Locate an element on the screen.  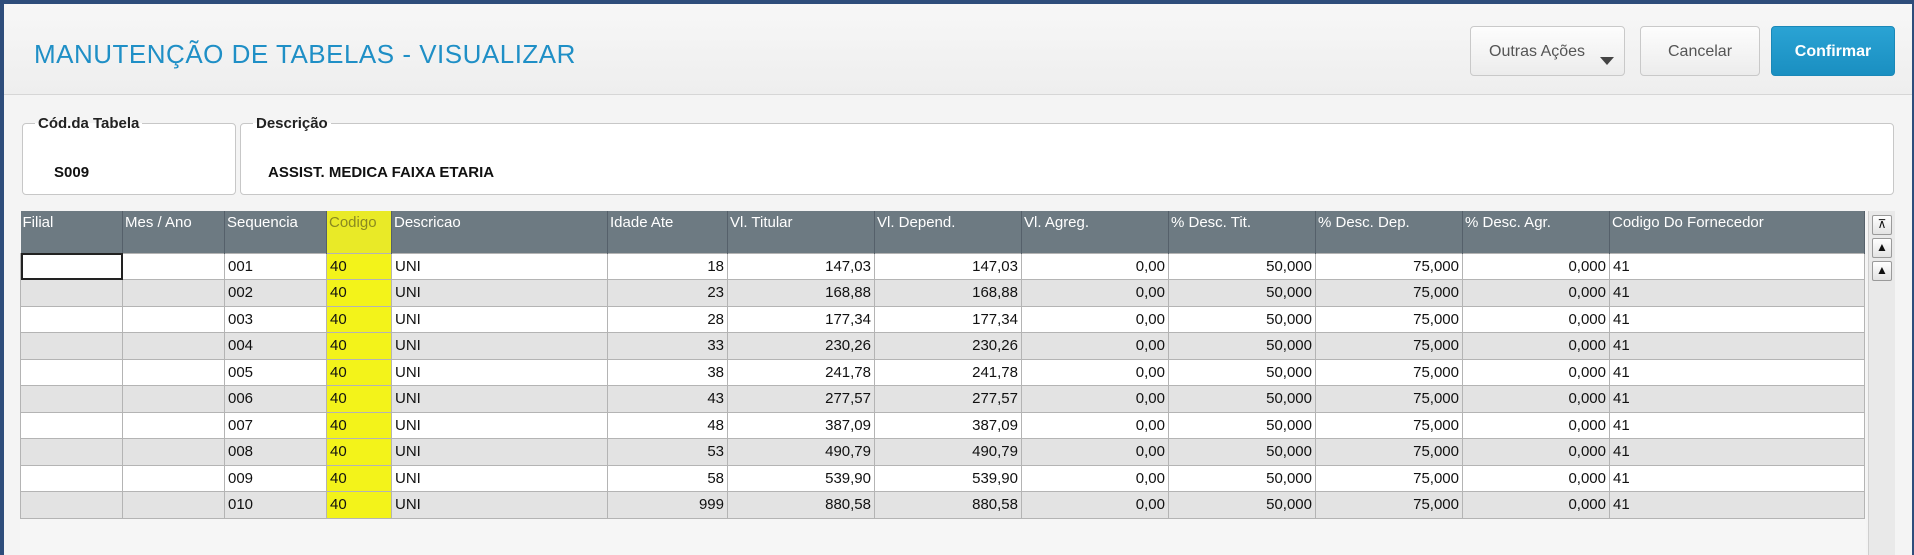
col-header-codigo: Codigo is located at coordinates (359, 232).